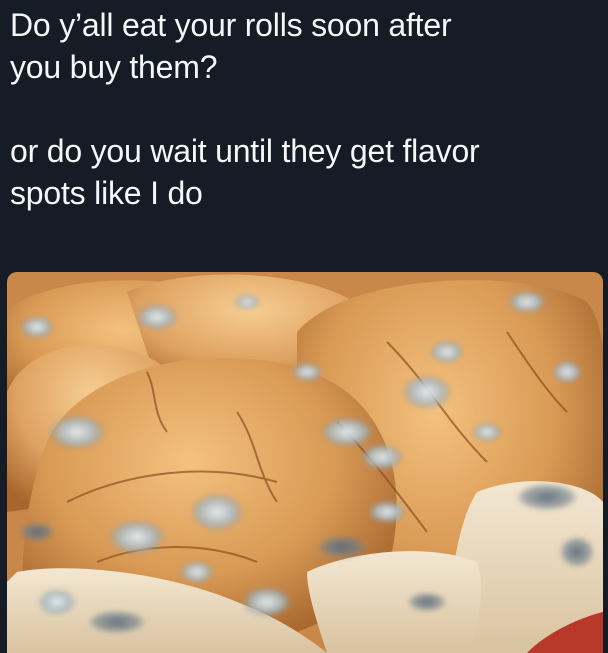 This screenshot has width=608, height=653. Describe the element at coordinates (114, 67) in the screenshot. I see `caption-line-2: you buy them?` at that location.